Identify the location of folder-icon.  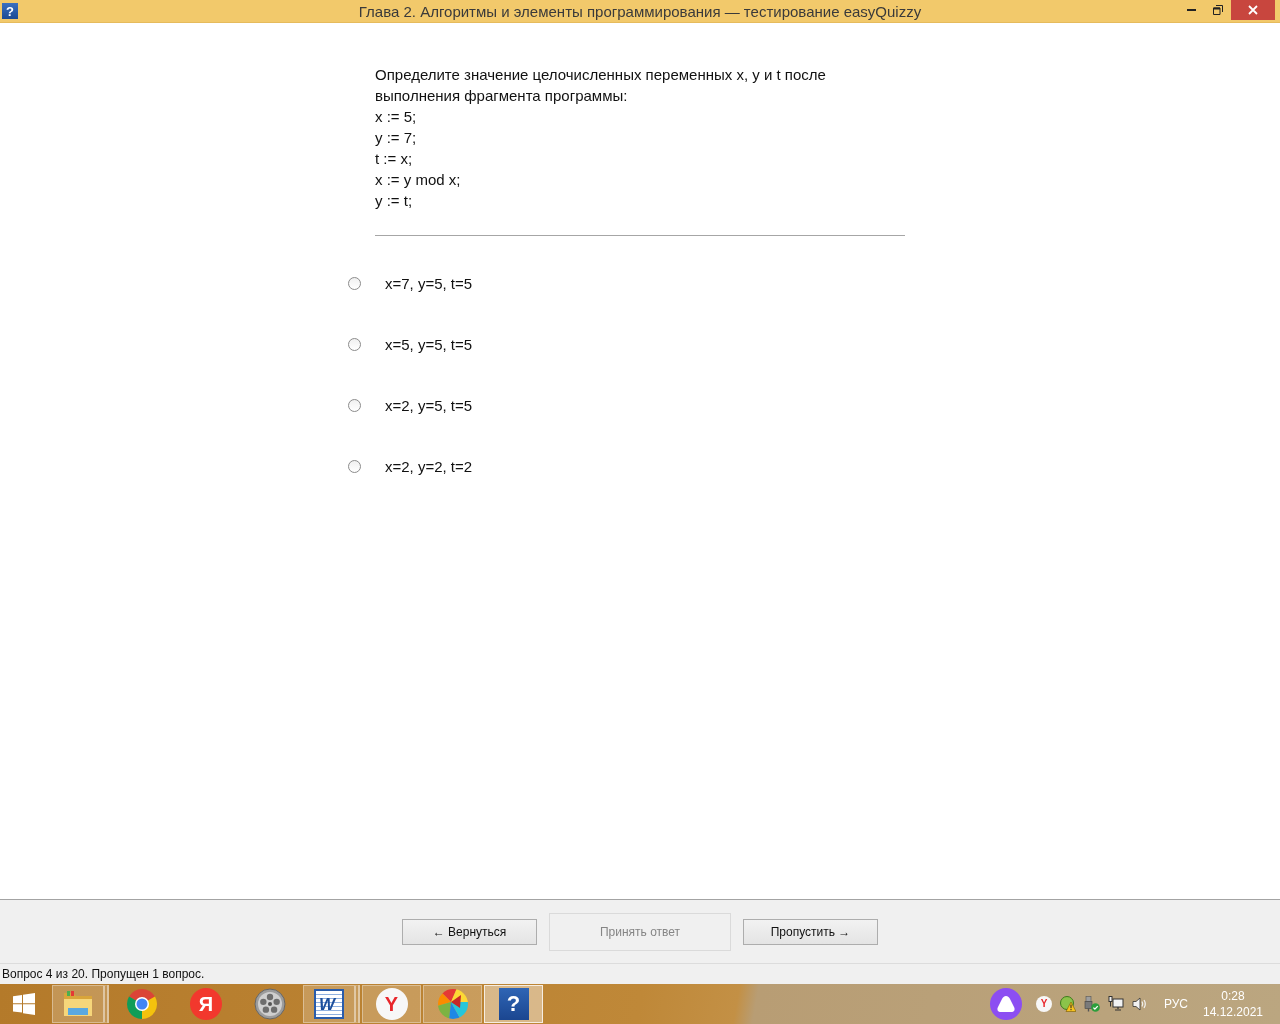
(78, 1004).